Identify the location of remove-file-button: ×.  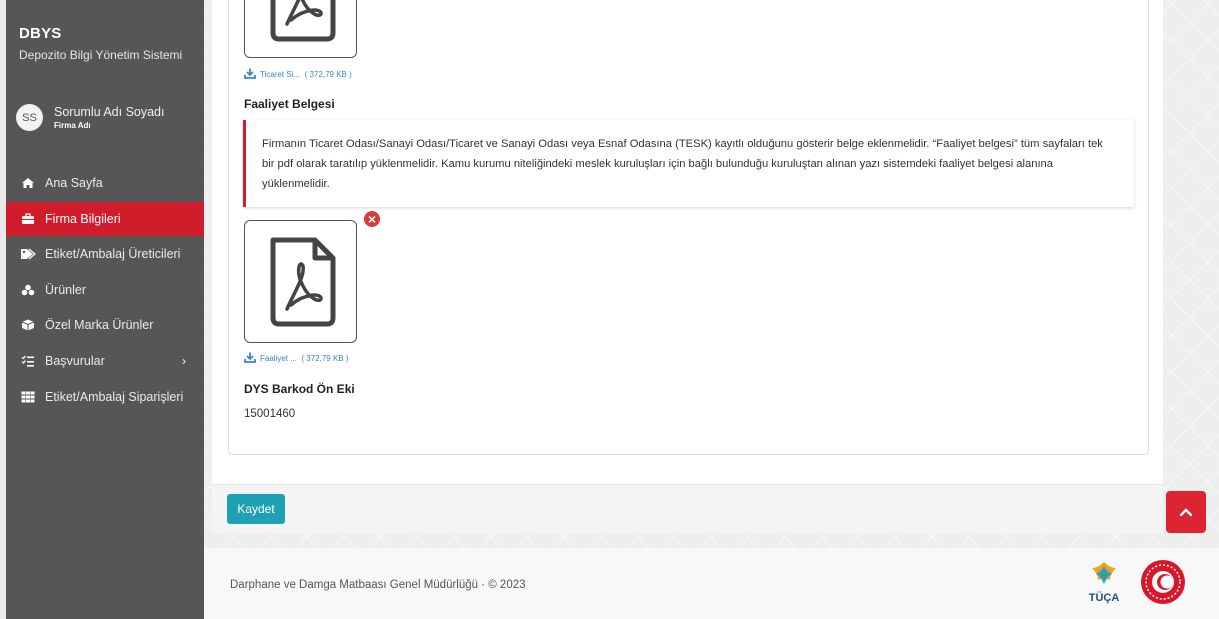
(372, 219).